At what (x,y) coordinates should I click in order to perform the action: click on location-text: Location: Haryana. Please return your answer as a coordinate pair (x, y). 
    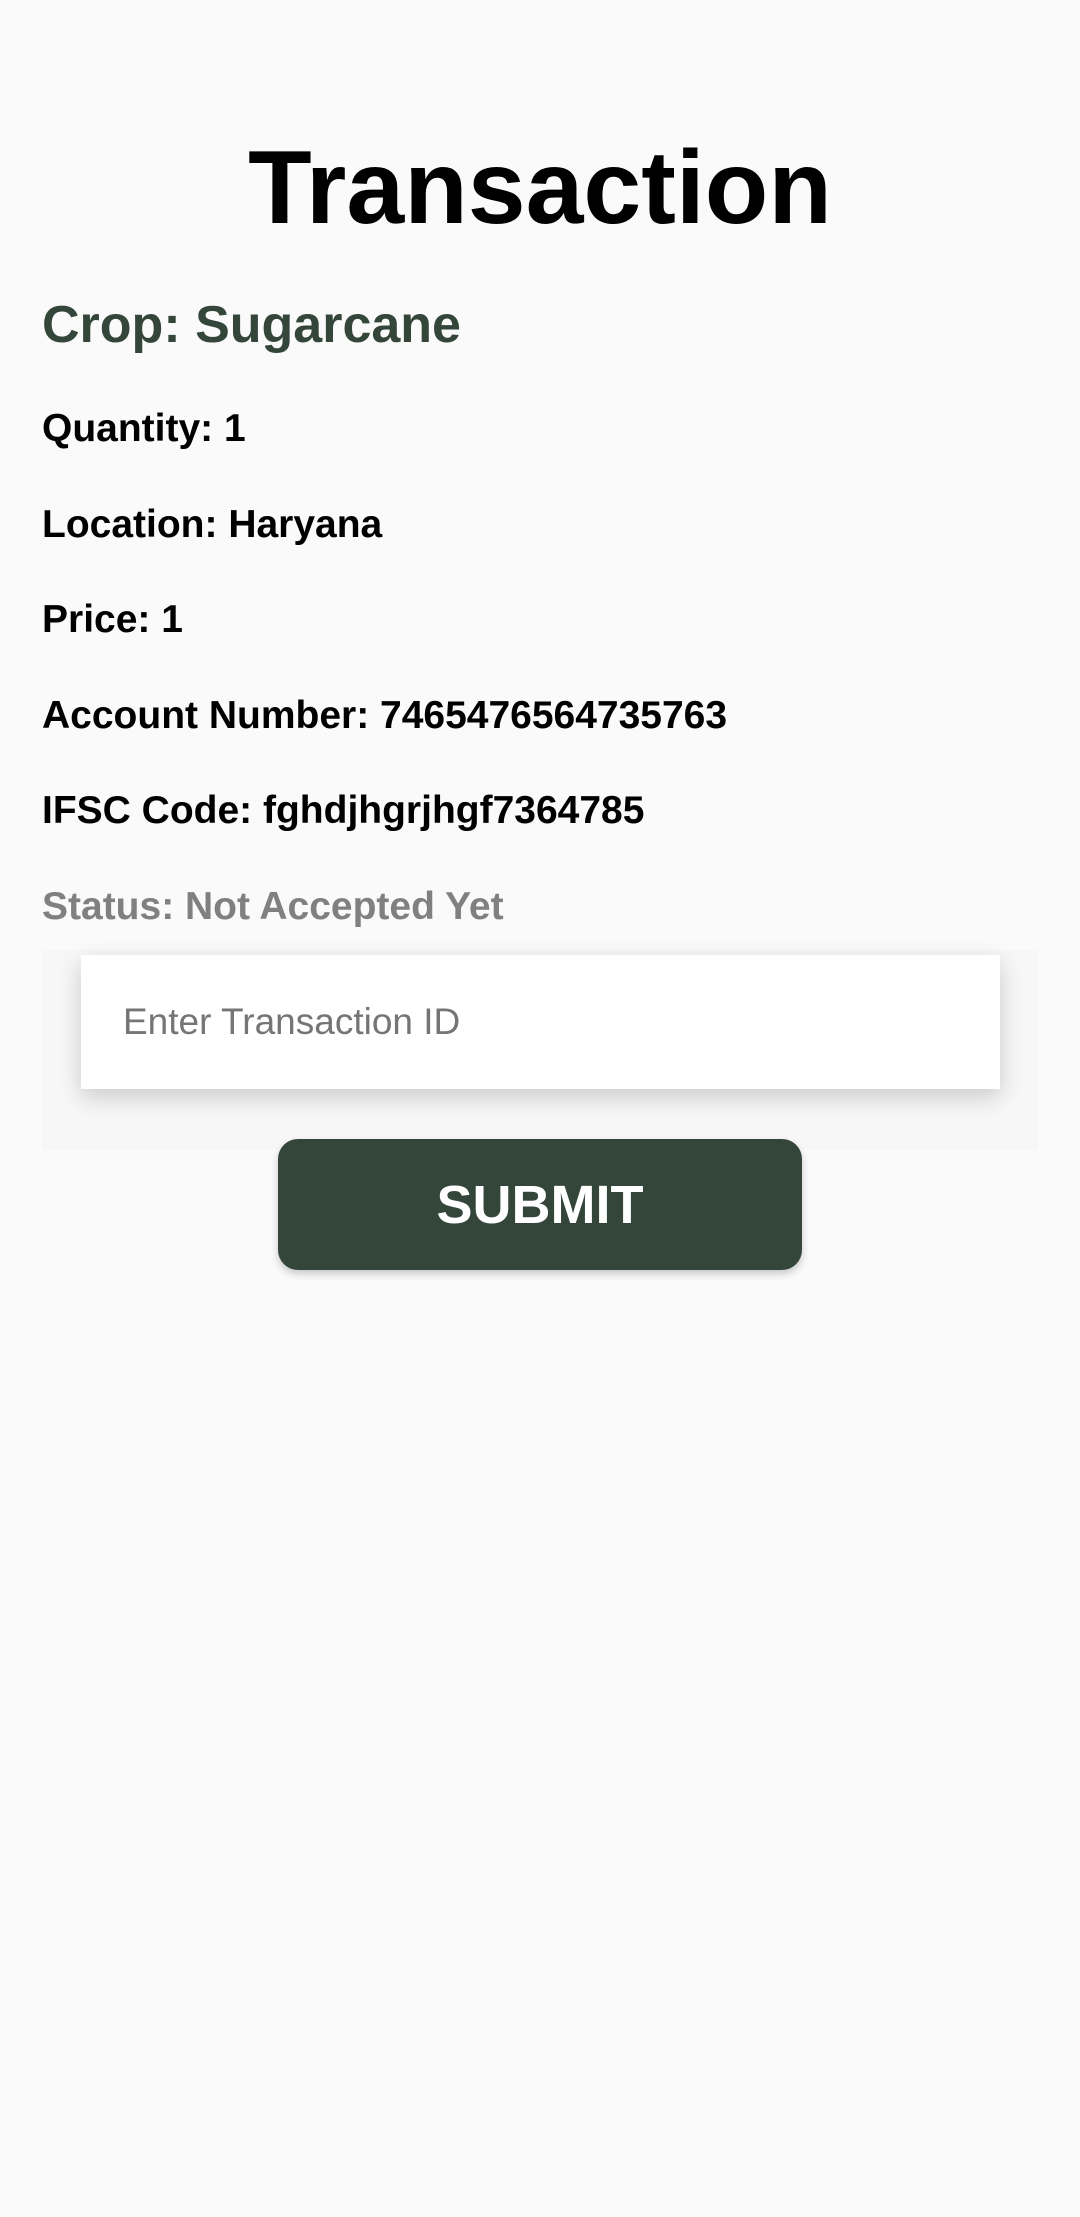
    Looking at the image, I should click on (212, 524).